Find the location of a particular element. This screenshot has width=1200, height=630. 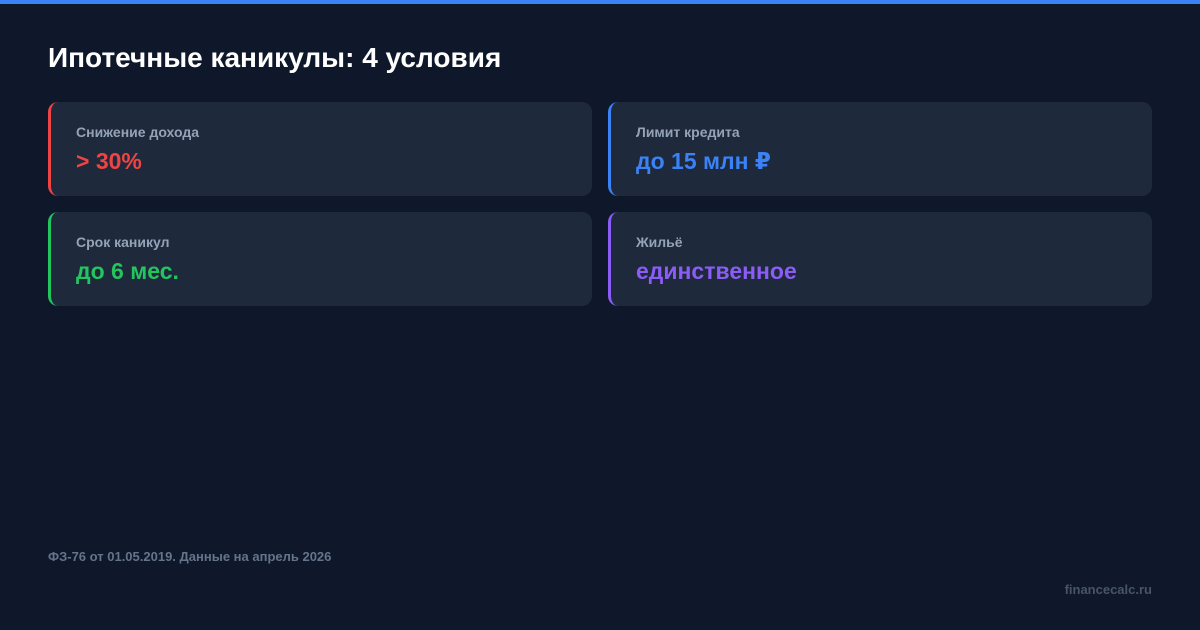

card-label: Жильё is located at coordinates (659, 242).